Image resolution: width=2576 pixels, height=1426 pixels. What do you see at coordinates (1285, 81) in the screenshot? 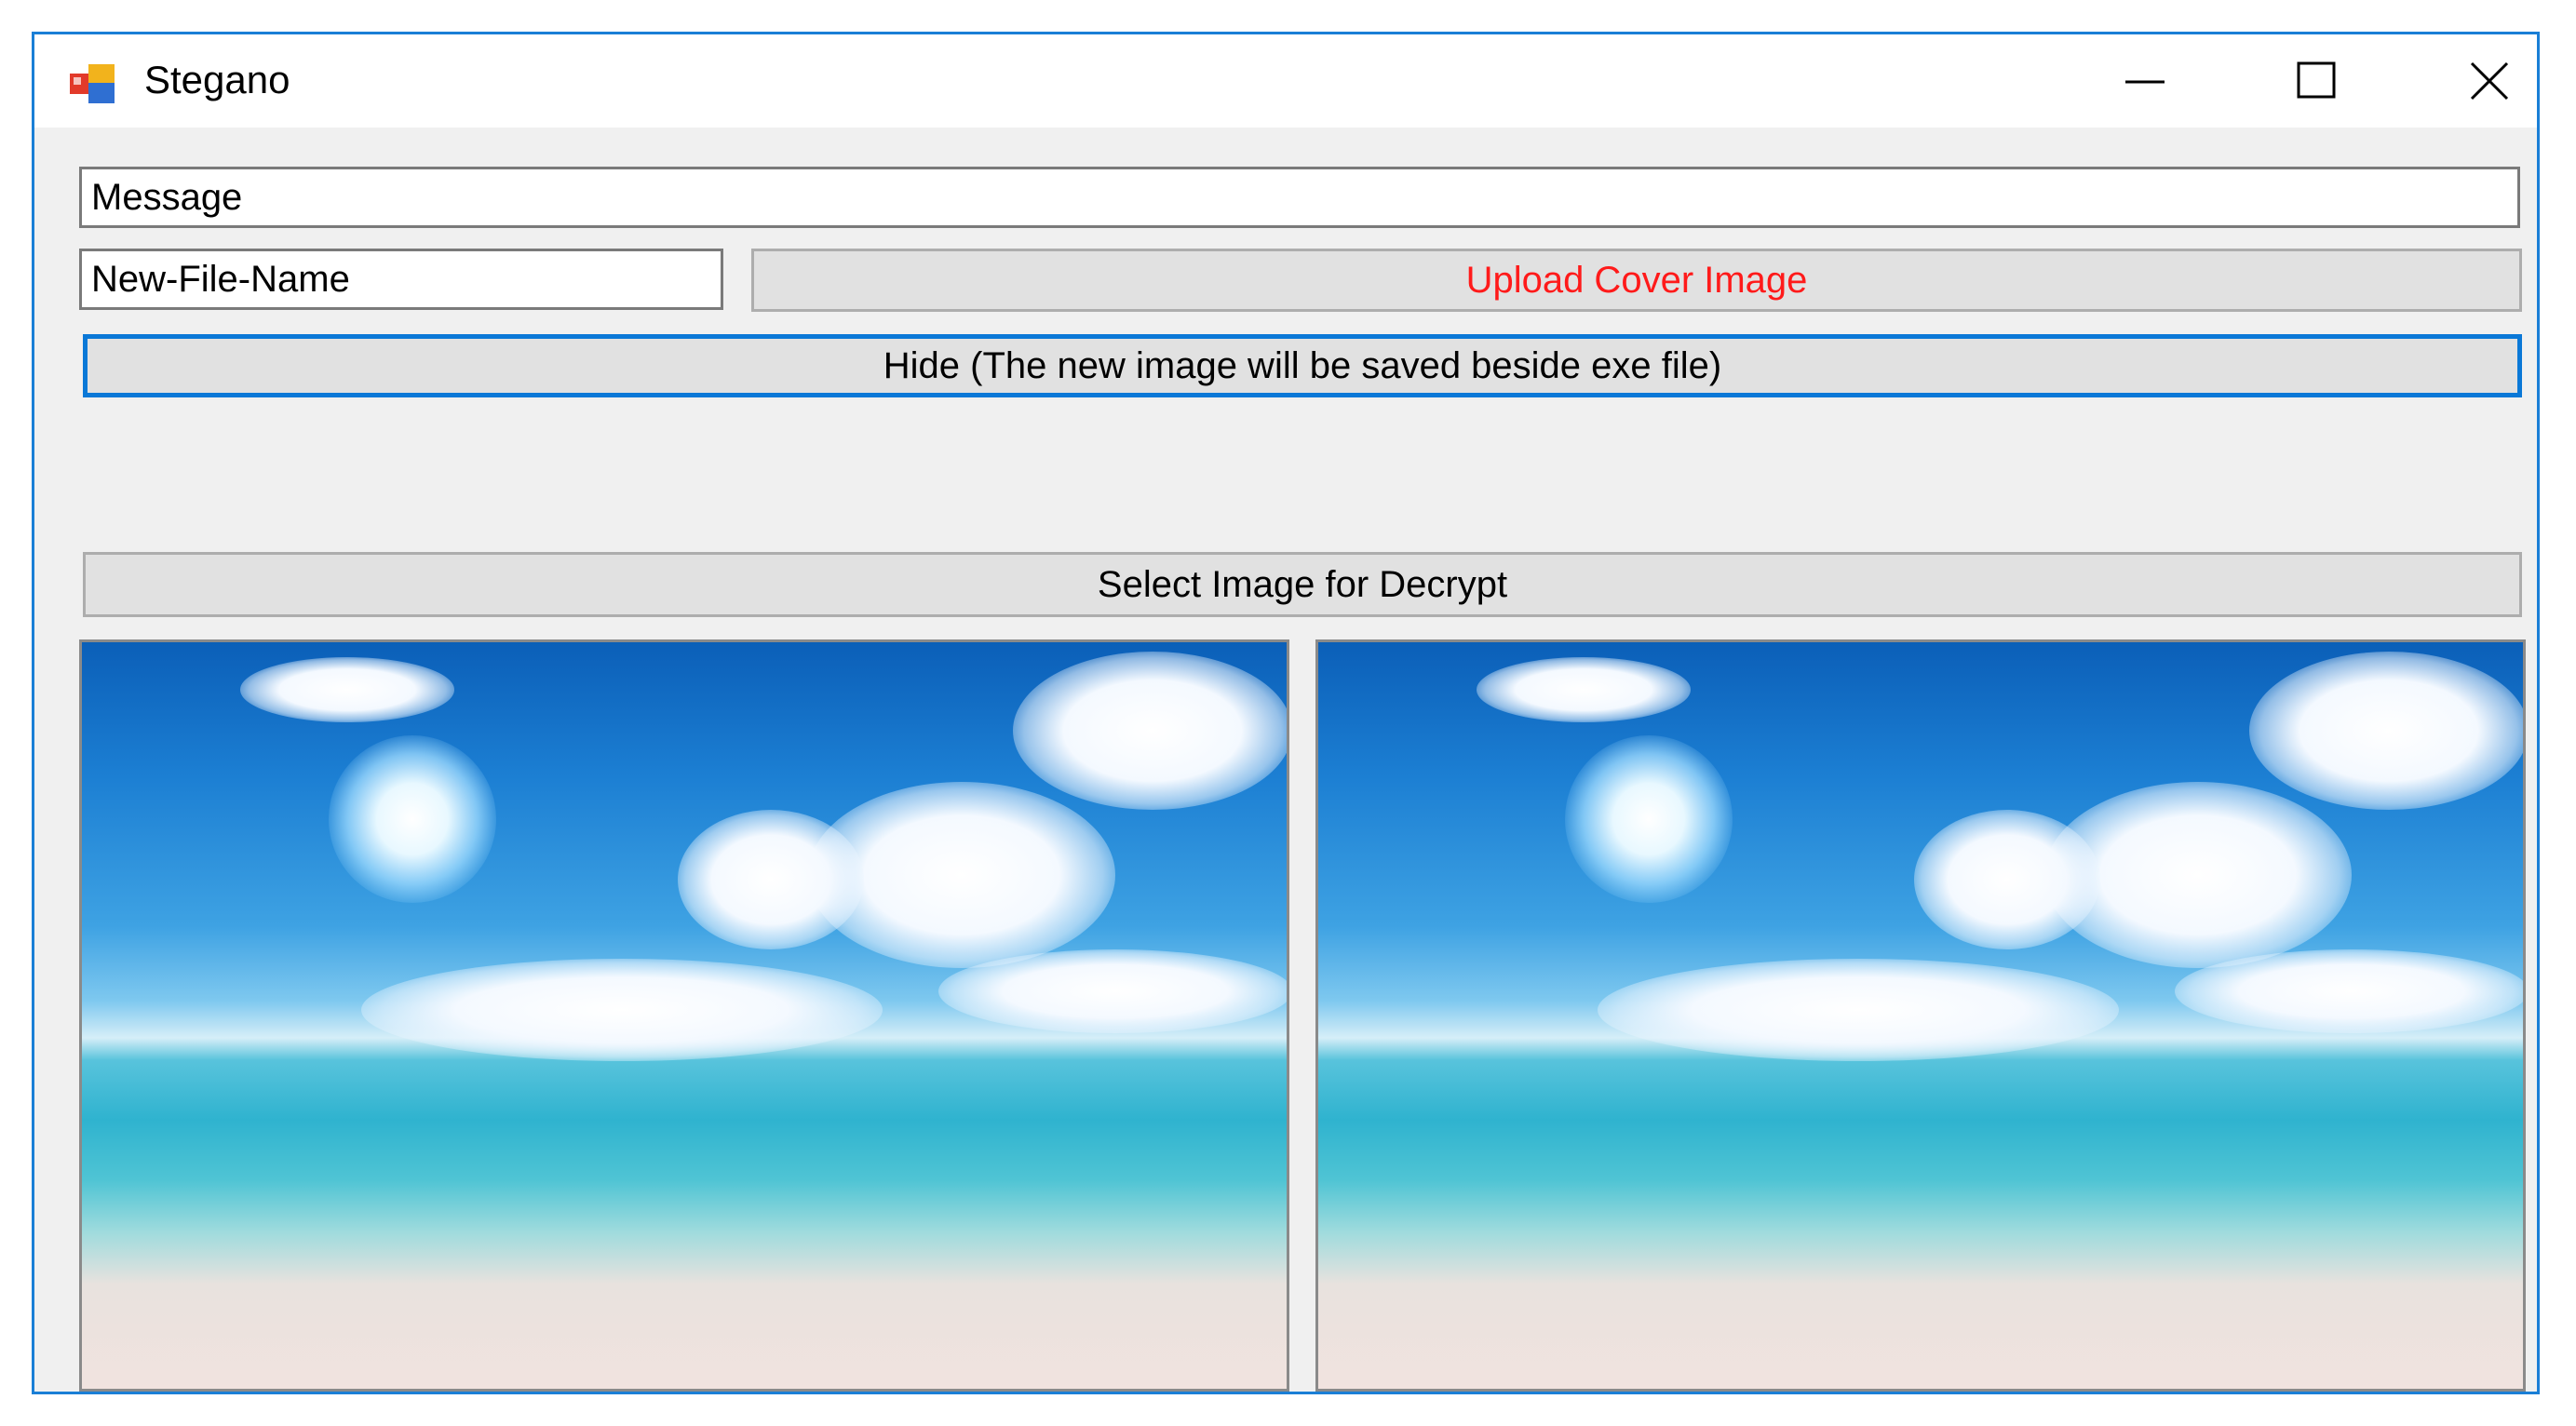
I see `title-bar: Stegano` at bounding box center [1285, 81].